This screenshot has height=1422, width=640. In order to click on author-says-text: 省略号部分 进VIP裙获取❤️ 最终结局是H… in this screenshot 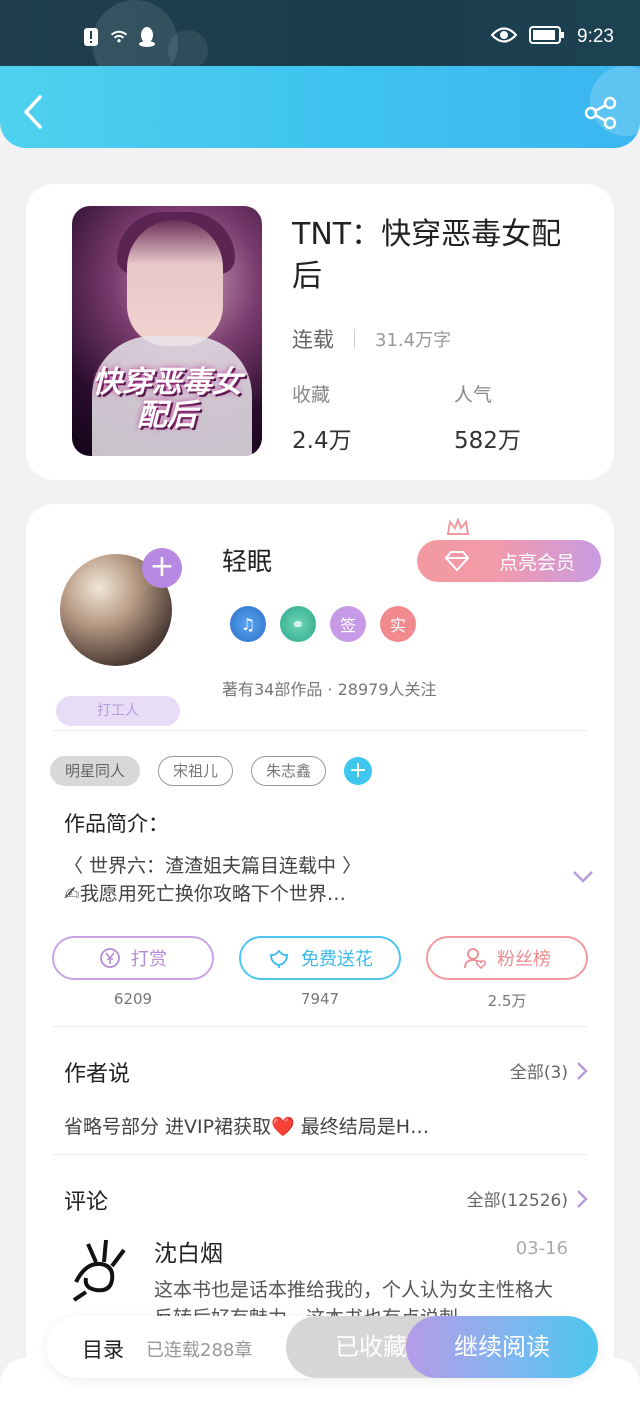, I will do `click(246, 1125)`.